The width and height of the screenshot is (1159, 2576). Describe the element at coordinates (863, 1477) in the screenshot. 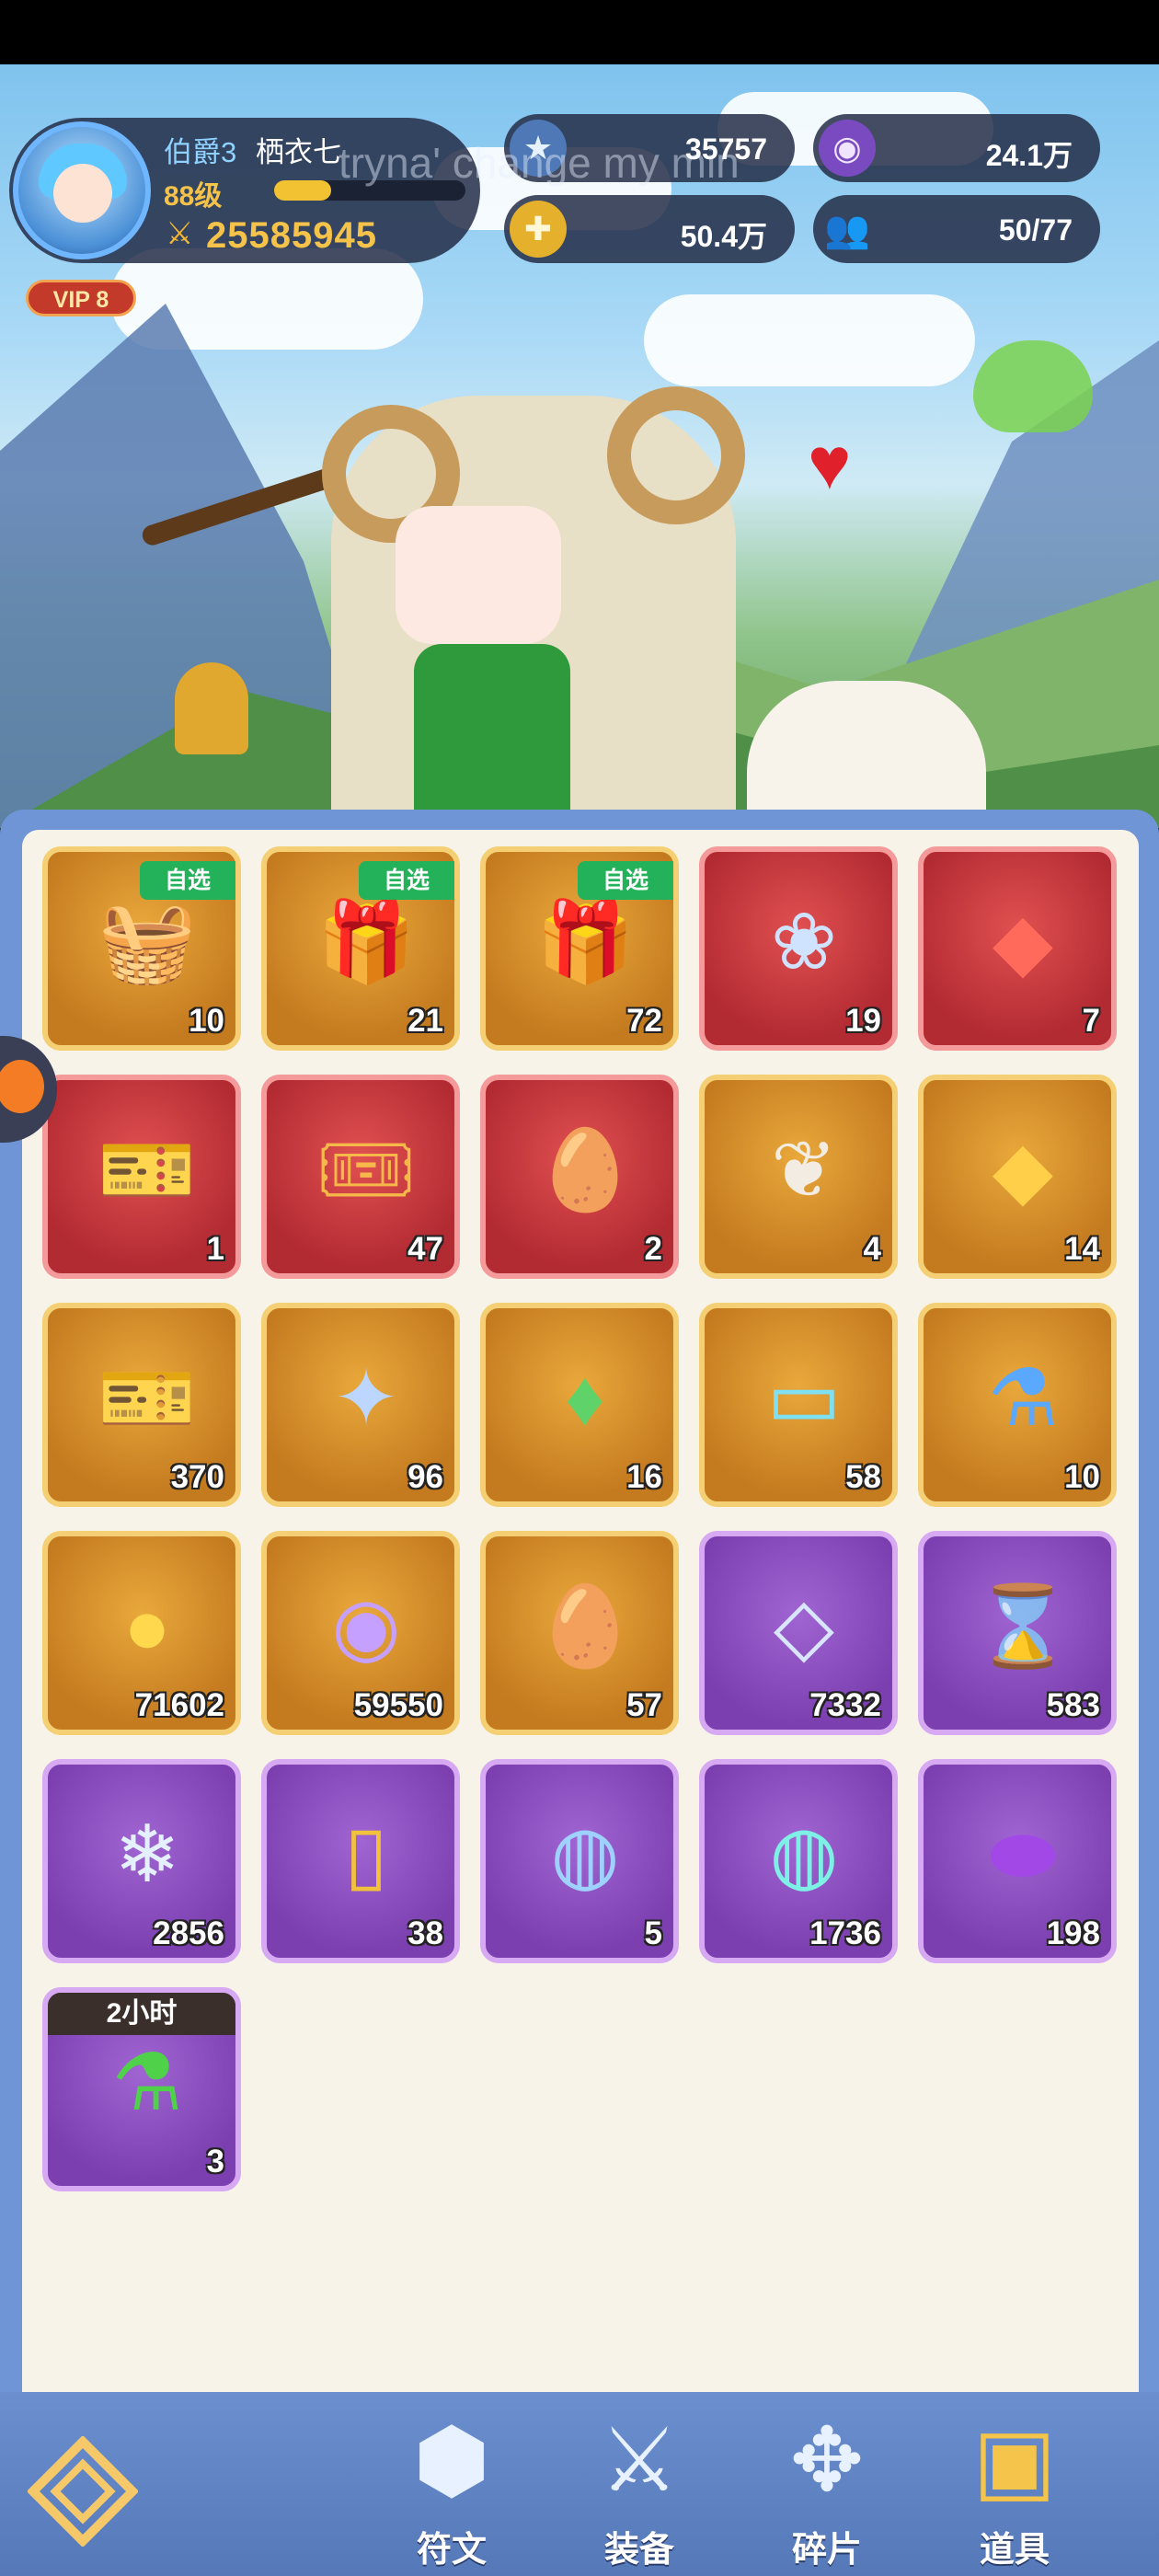

I see `item-count: 58` at that location.